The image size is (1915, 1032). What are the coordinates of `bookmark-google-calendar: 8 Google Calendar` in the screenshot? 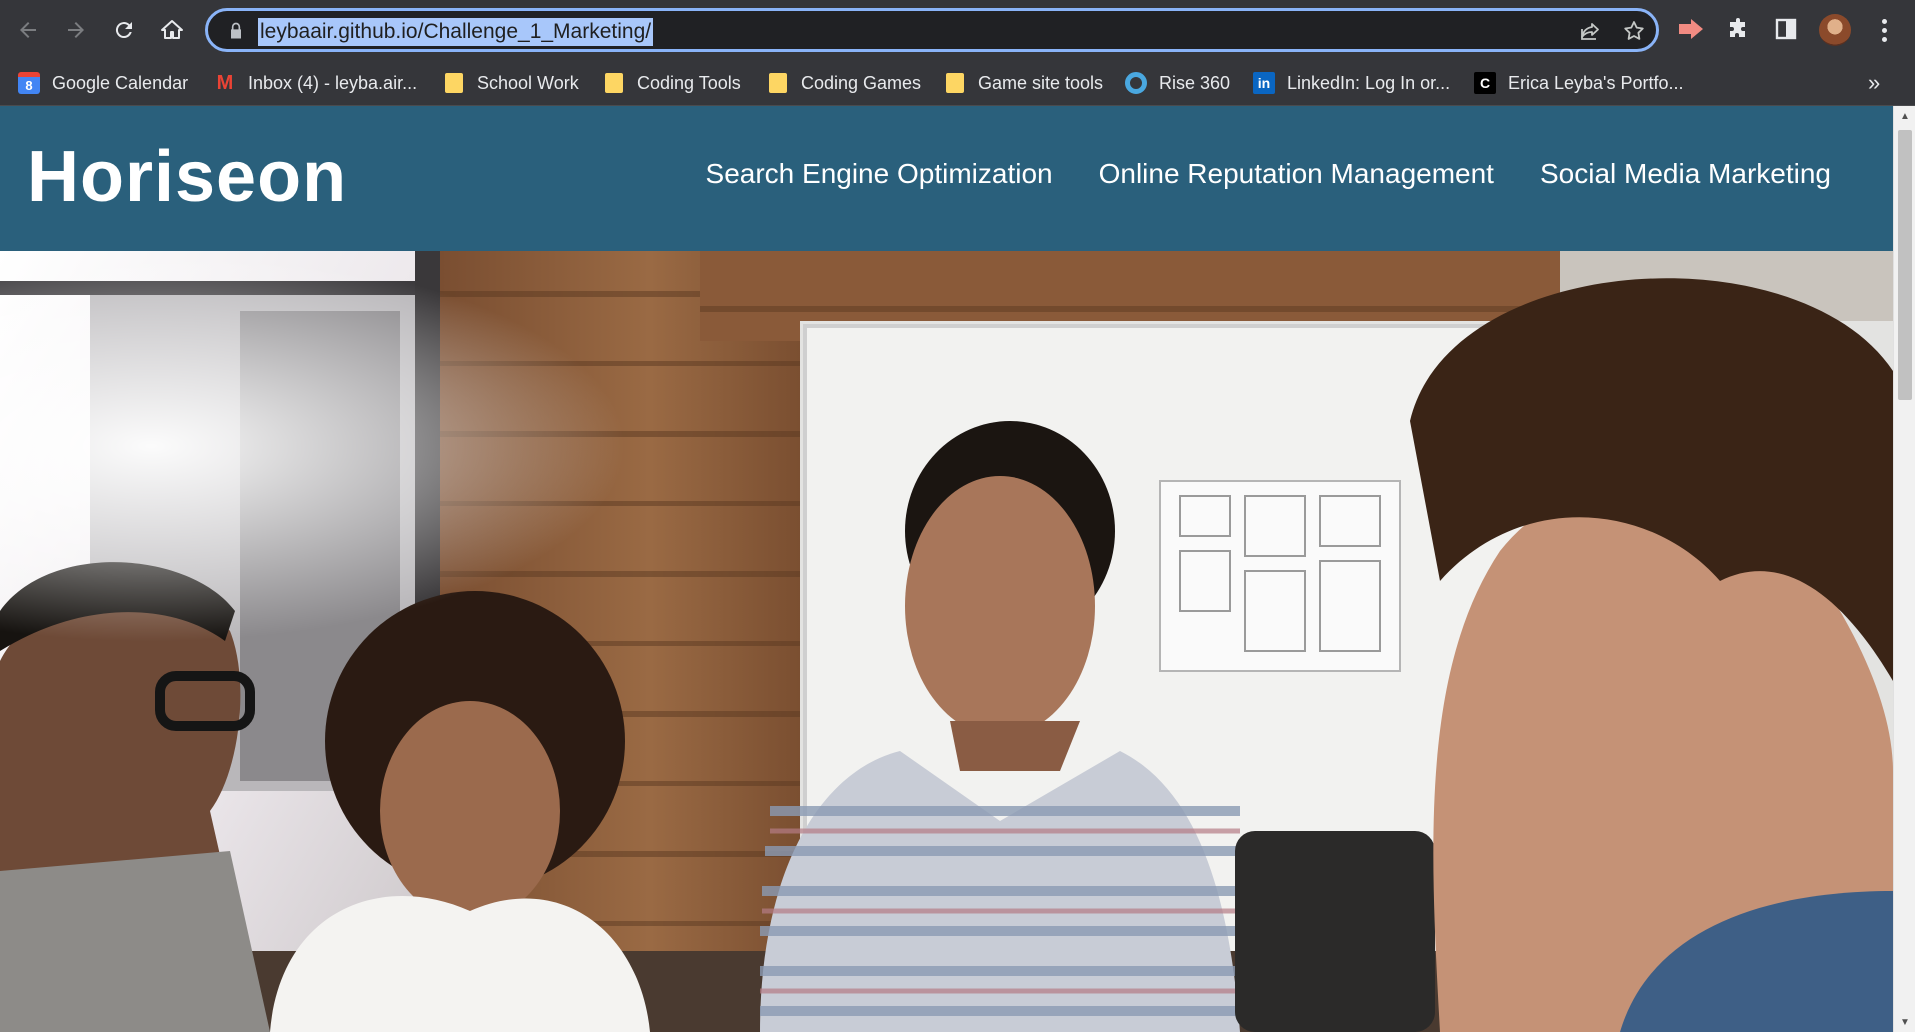 It's located at (103, 83).